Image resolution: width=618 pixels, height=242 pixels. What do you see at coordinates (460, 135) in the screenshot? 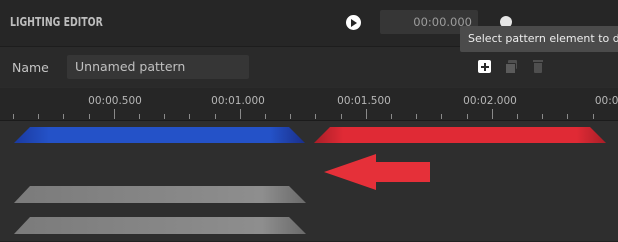
I see `red-pattern-block` at bounding box center [460, 135].